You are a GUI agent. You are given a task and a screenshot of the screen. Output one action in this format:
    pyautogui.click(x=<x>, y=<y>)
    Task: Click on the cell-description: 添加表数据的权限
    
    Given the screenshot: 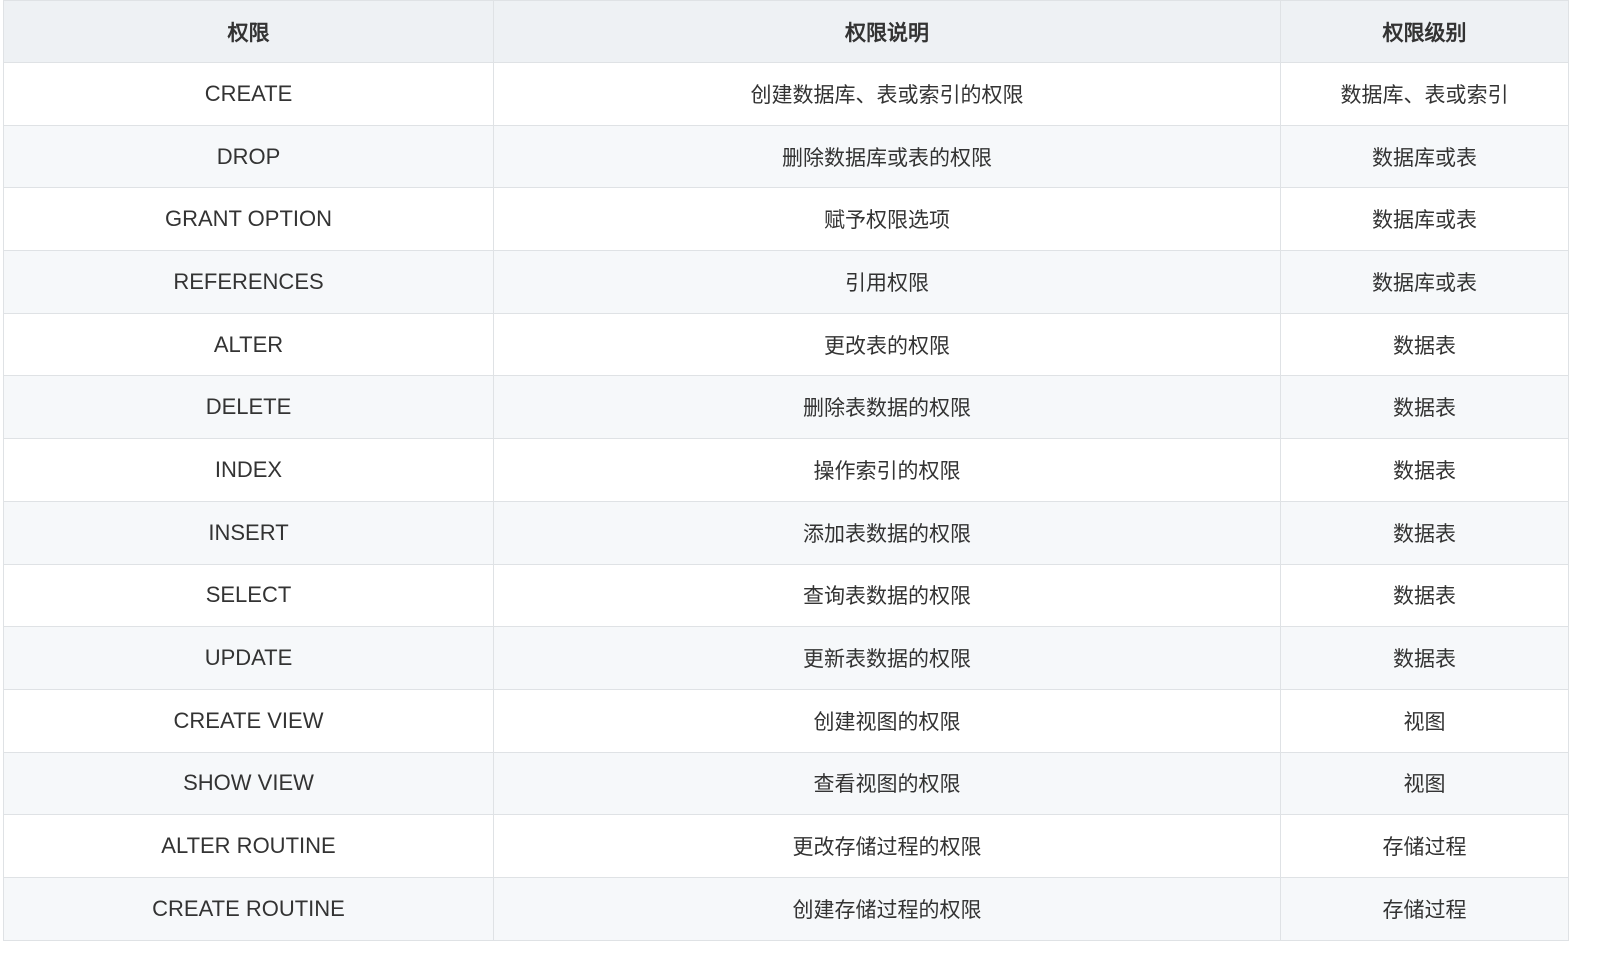 What is the action you would take?
    pyautogui.click(x=887, y=532)
    